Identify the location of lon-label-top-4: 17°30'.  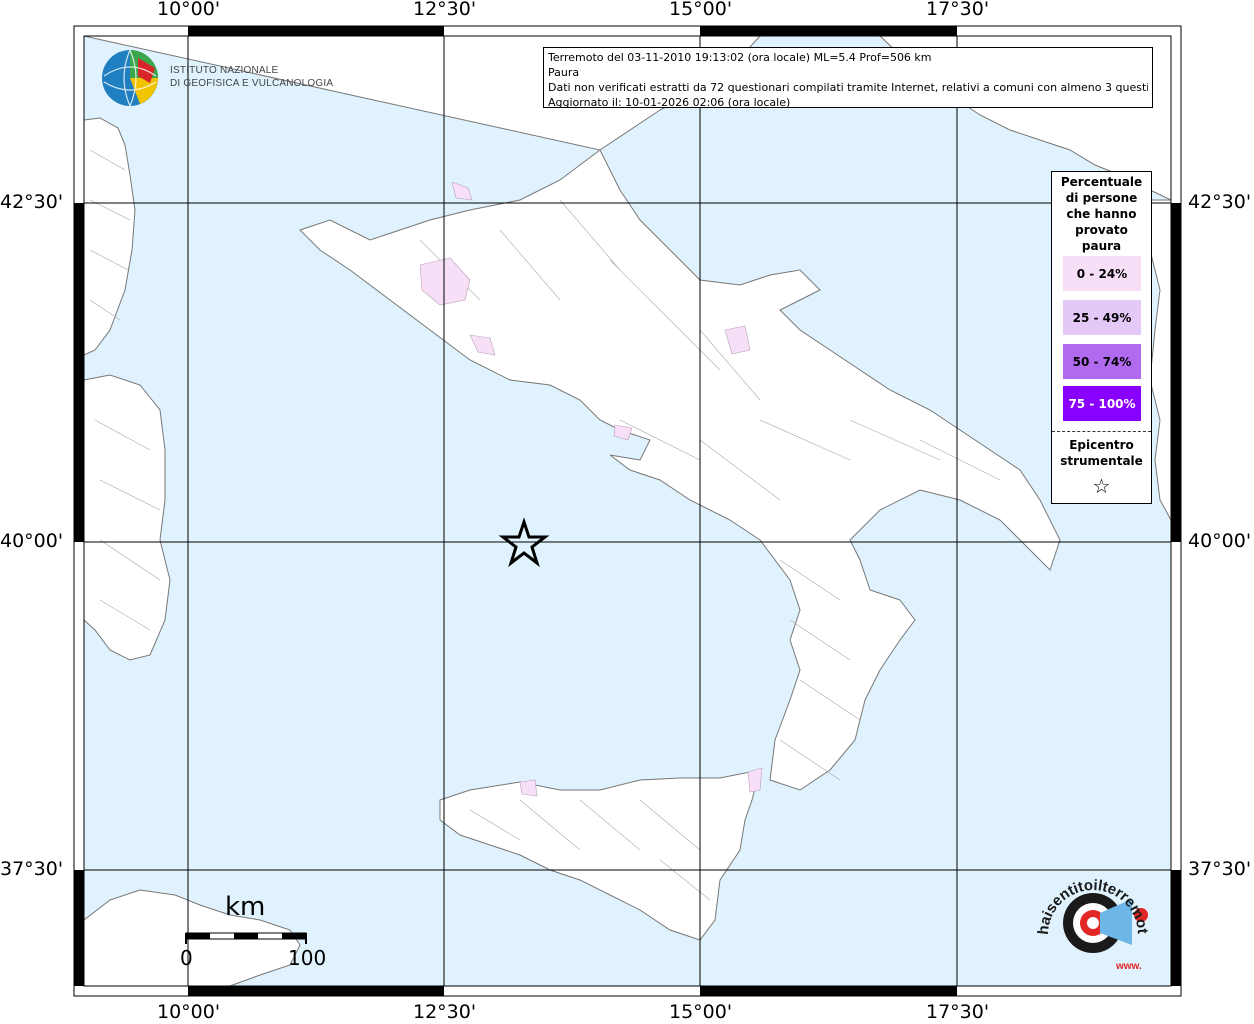
(958, 10).